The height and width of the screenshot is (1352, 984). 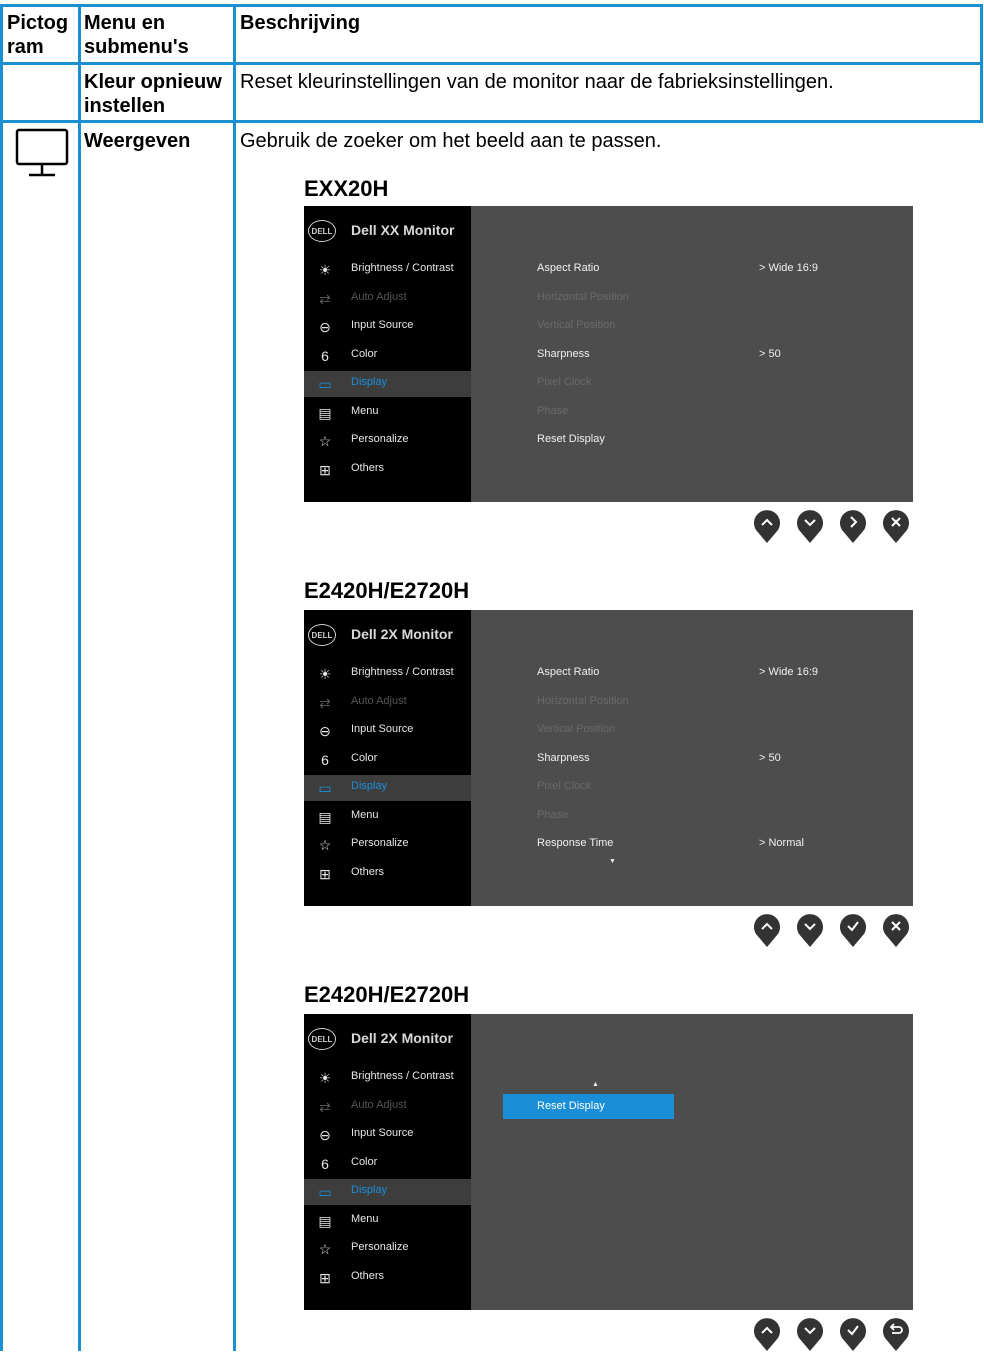 I want to click on osd-title: Dell 2X Monitor, so click(x=402, y=634).